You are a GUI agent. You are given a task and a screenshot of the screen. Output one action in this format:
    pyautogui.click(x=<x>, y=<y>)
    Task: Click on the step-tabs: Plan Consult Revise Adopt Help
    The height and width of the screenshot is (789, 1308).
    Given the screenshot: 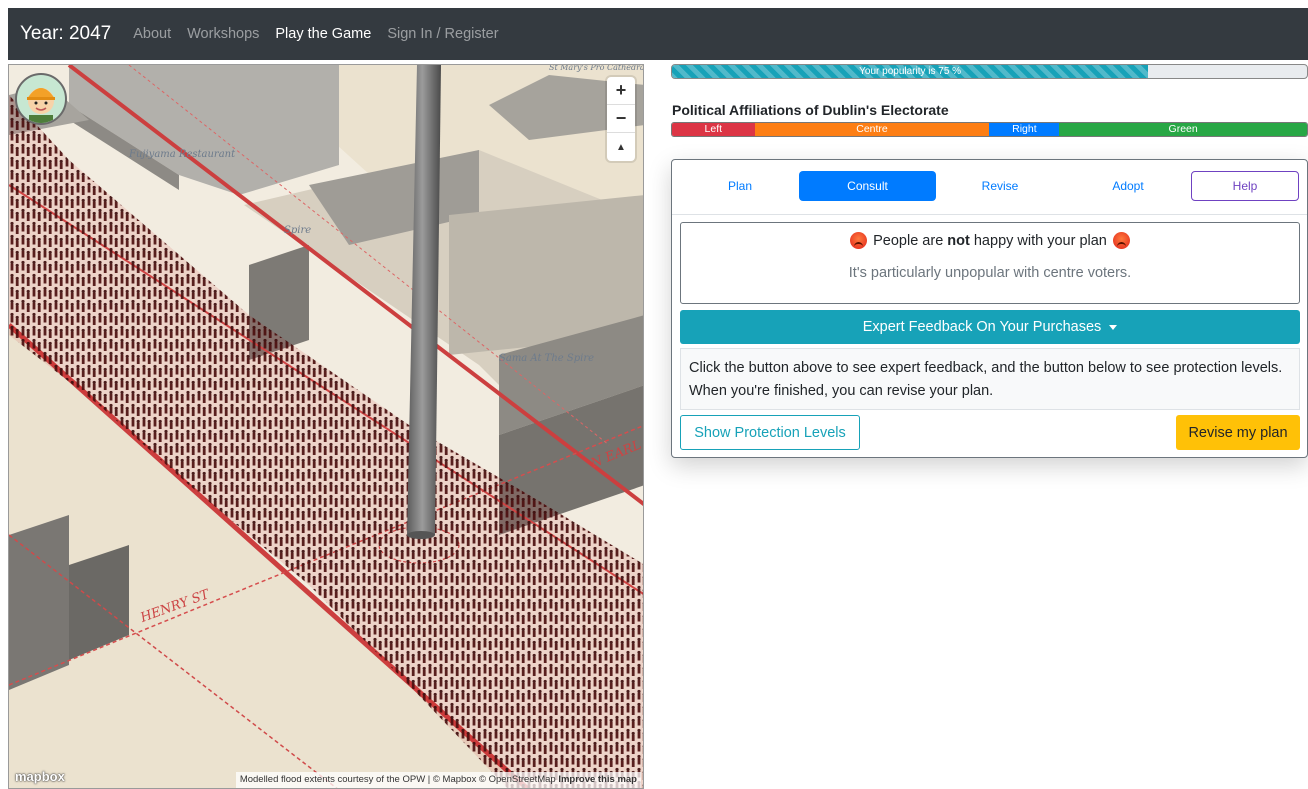 What is the action you would take?
    pyautogui.click(x=989, y=187)
    